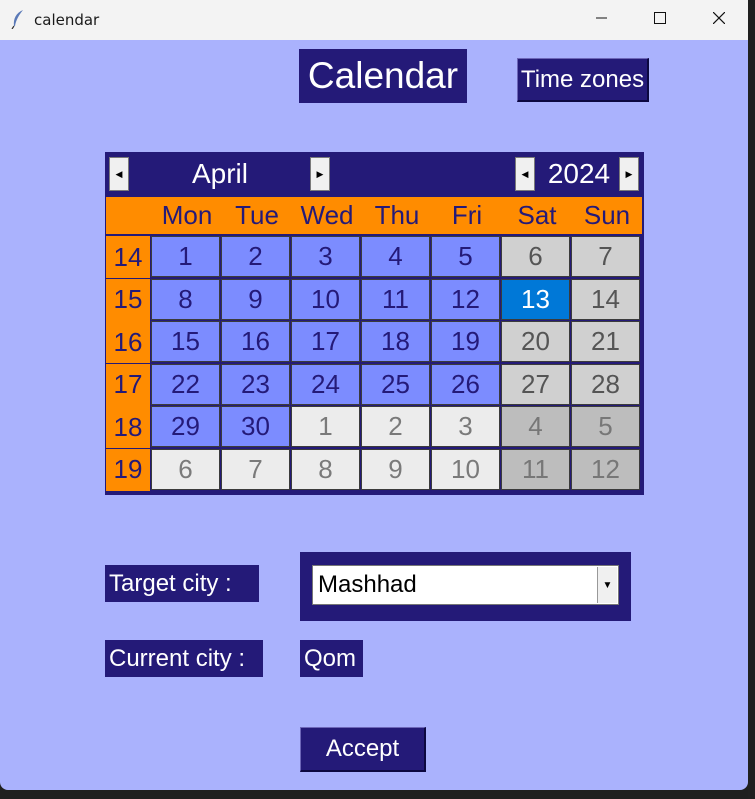  What do you see at coordinates (185, 426) in the screenshot?
I see `day-cell: 29` at bounding box center [185, 426].